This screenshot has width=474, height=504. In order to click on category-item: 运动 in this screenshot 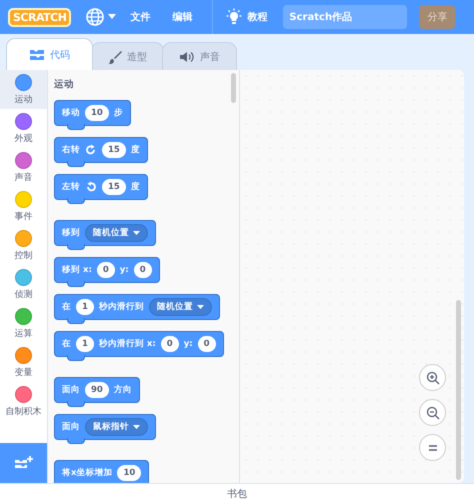, I will do `click(23, 89)`.